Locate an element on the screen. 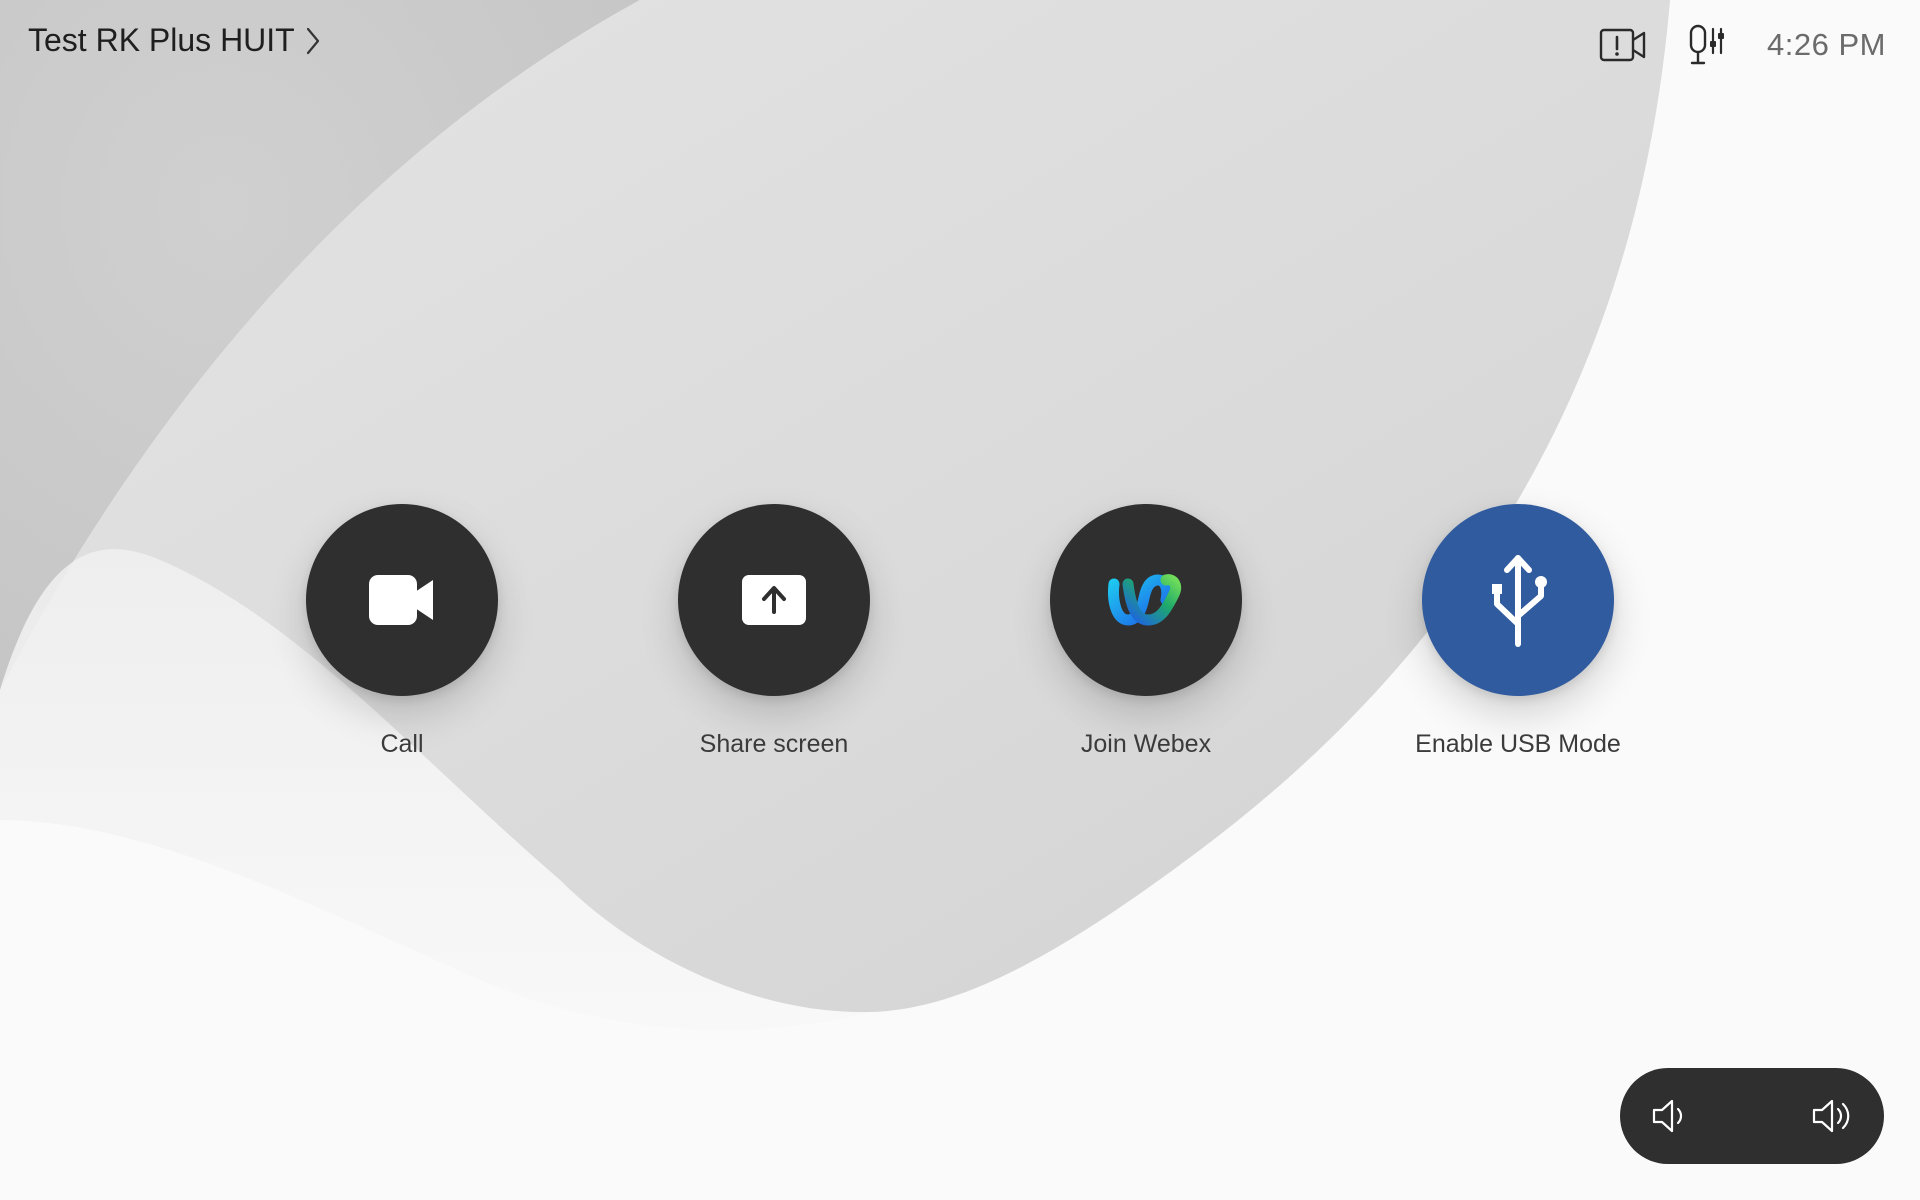  clock: 4:26 PM is located at coordinates (1826, 44).